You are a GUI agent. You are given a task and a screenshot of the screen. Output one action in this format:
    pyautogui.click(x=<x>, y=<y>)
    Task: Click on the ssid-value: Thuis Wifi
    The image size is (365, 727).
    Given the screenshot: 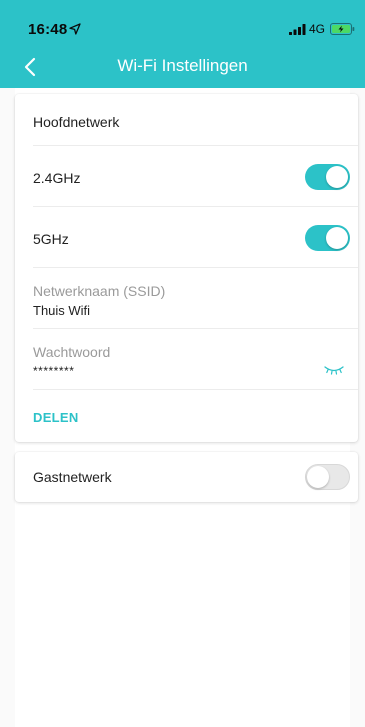 What is the action you would take?
    pyautogui.click(x=61, y=310)
    